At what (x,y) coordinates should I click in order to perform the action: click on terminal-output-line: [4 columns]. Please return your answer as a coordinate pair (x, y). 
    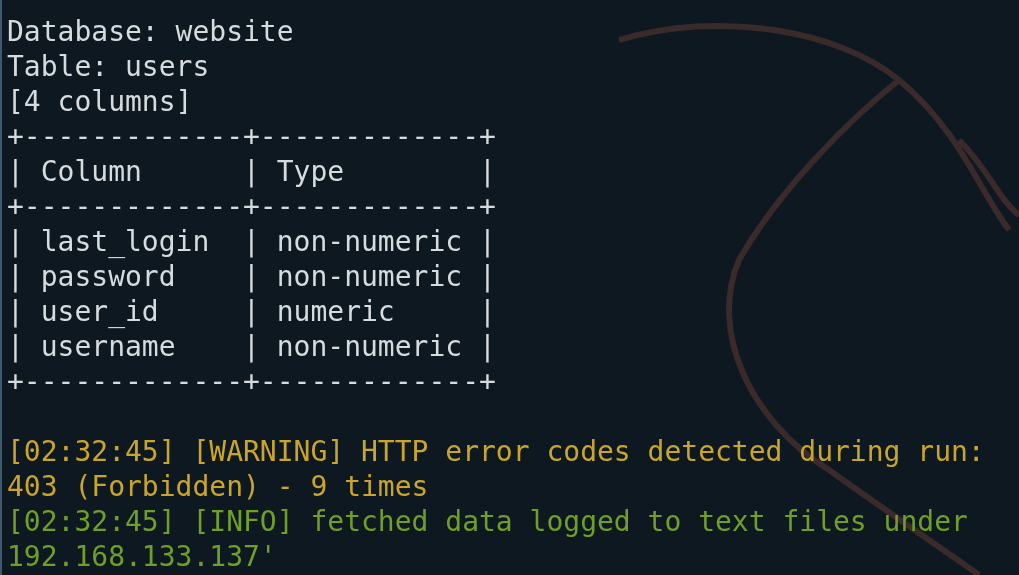
    Looking at the image, I should click on (100, 101).